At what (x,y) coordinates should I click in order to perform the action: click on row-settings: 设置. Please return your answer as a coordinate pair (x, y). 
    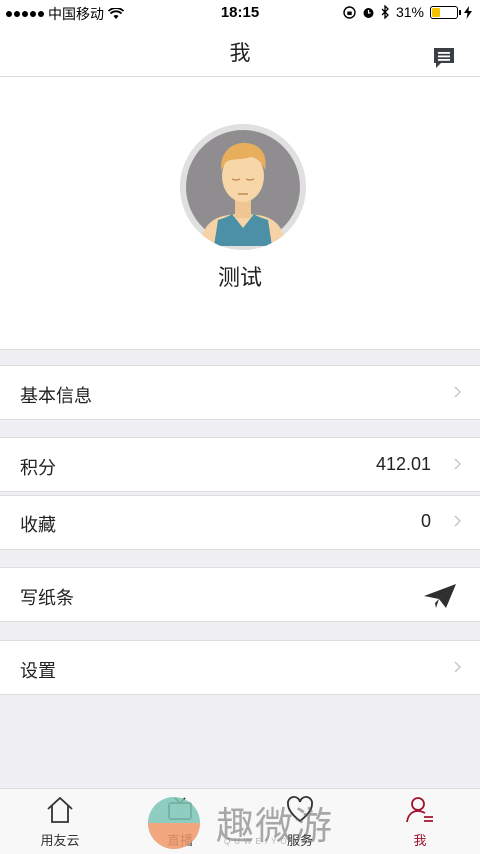
    Looking at the image, I should click on (240, 667).